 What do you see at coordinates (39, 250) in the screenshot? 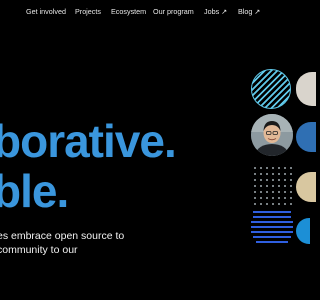
I see `hero-description-line-2: community to our` at bounding box center [39, 250].